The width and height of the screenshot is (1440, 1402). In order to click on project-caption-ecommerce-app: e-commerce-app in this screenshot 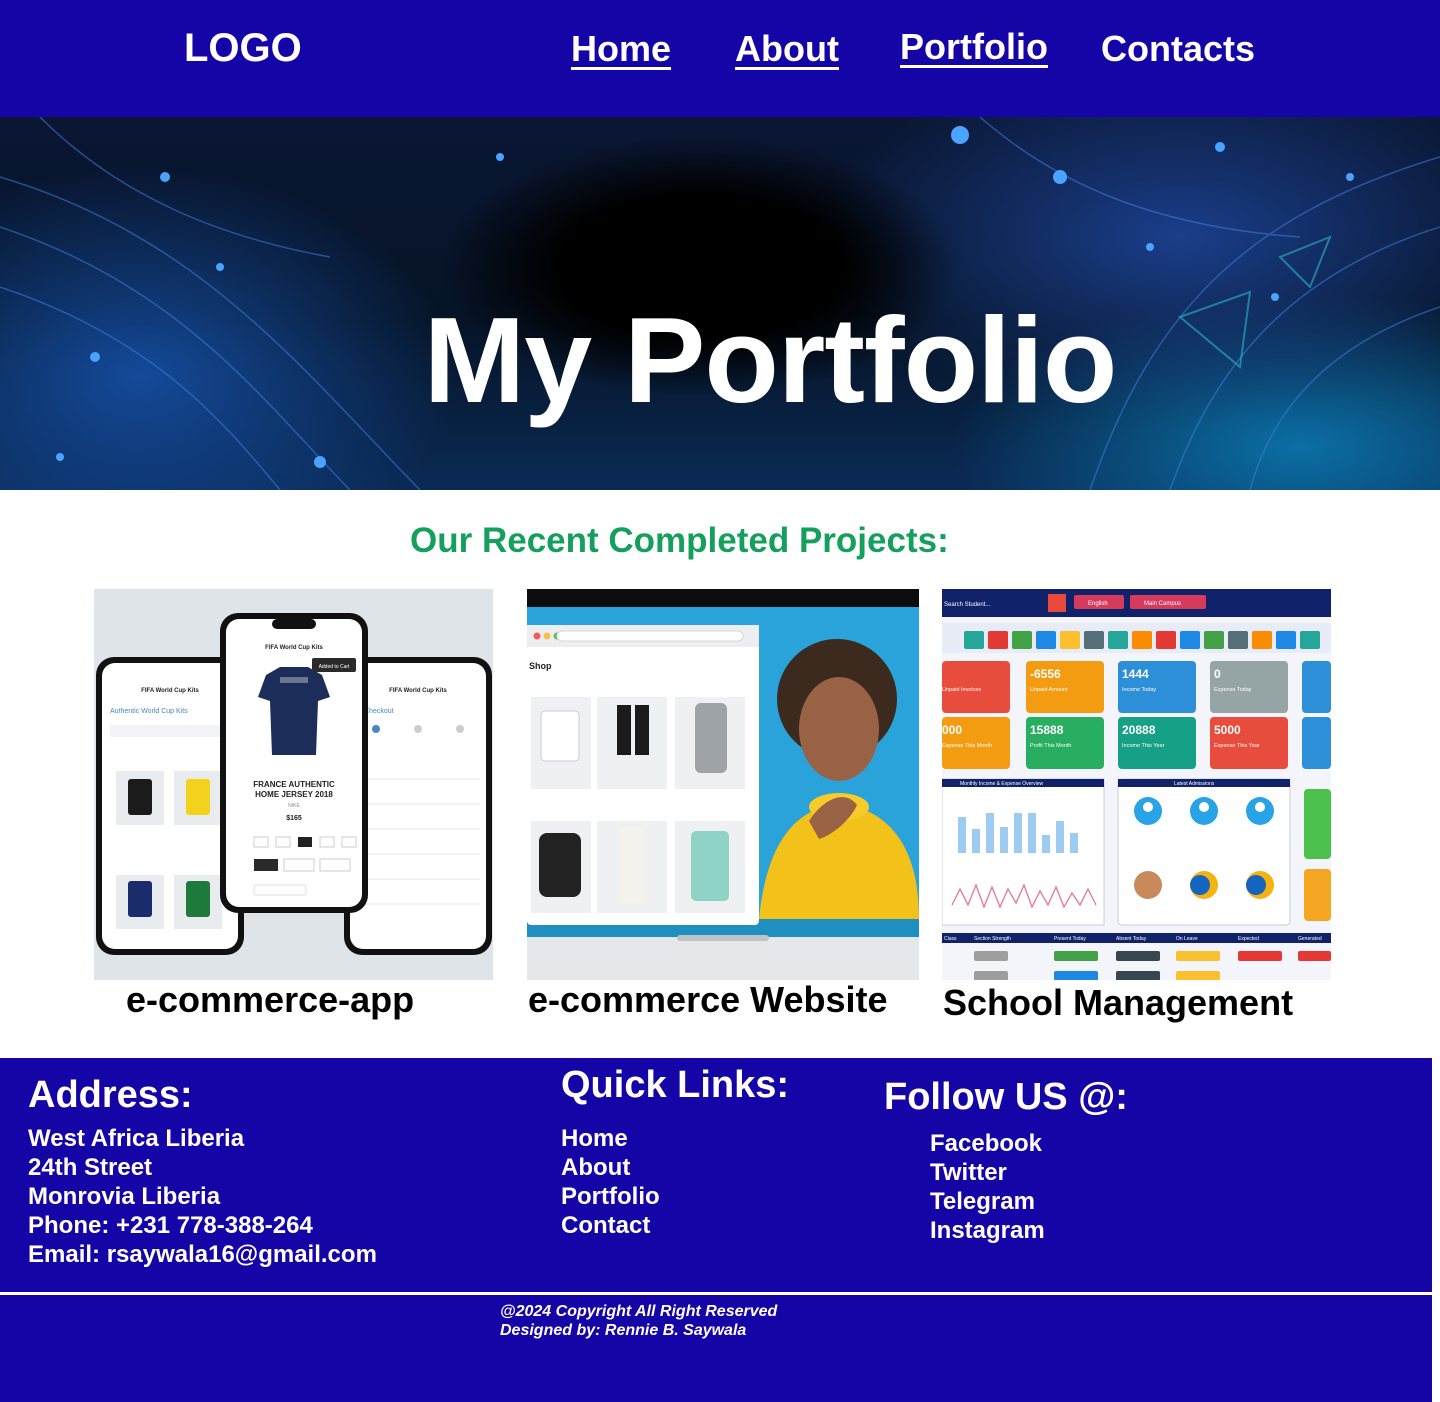, I will do `click(270, 999)`.